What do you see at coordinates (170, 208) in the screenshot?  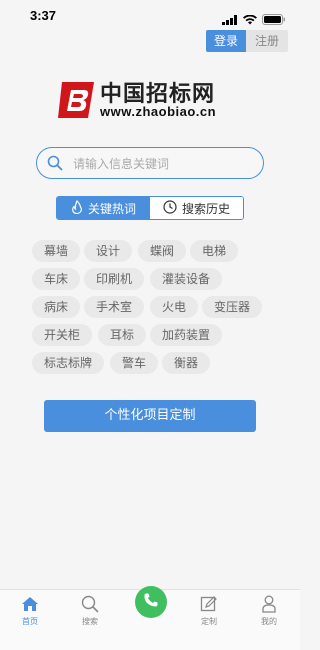 I see `clock-icon` at bounding box center [170, 208].